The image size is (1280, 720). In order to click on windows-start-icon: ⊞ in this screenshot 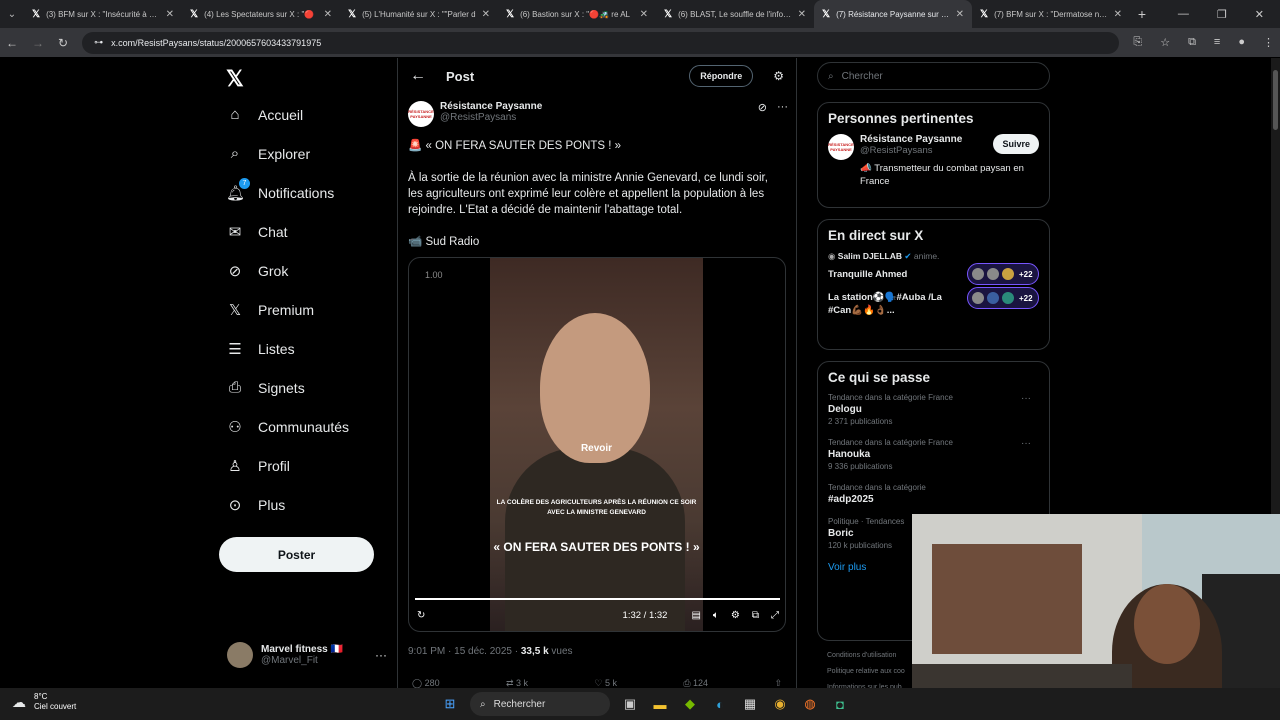, I will do `click(450, 704)`.